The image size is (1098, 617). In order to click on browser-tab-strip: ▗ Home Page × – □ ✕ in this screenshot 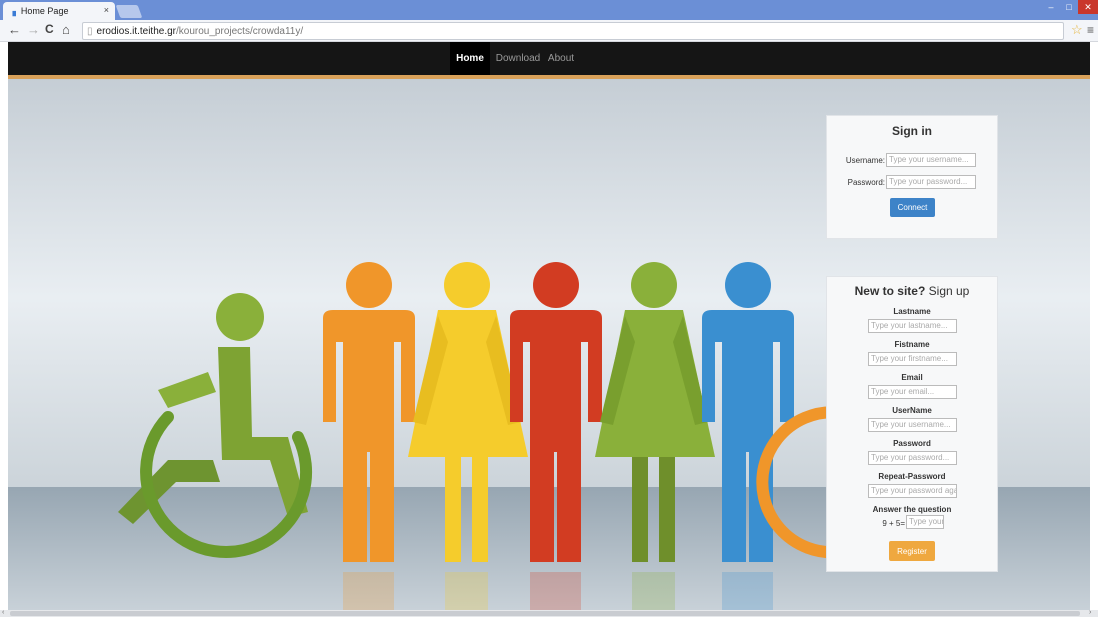, I will do `click(549, 10)`.